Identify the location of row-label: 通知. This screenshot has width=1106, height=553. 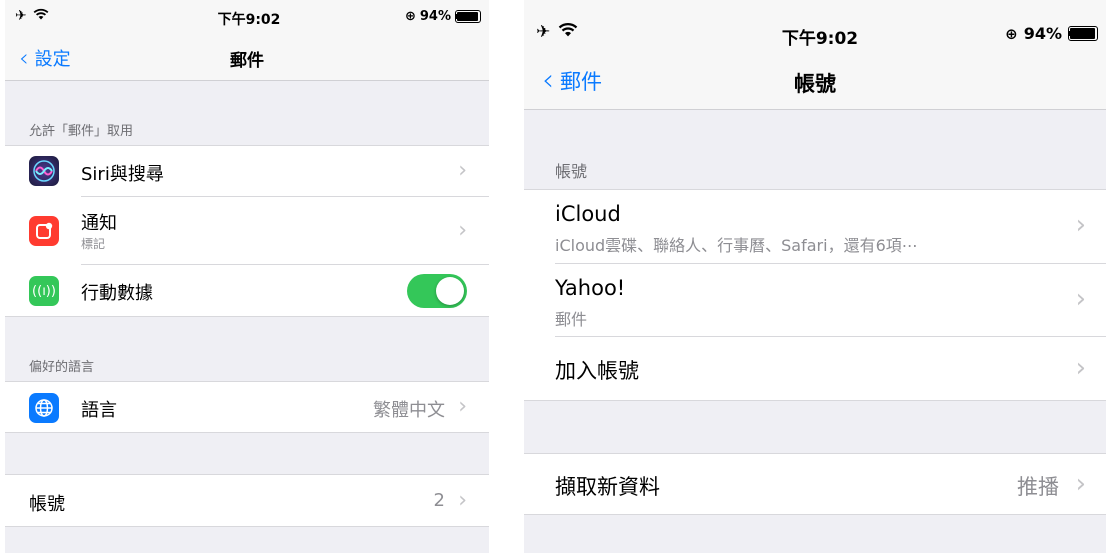
(99, 223).